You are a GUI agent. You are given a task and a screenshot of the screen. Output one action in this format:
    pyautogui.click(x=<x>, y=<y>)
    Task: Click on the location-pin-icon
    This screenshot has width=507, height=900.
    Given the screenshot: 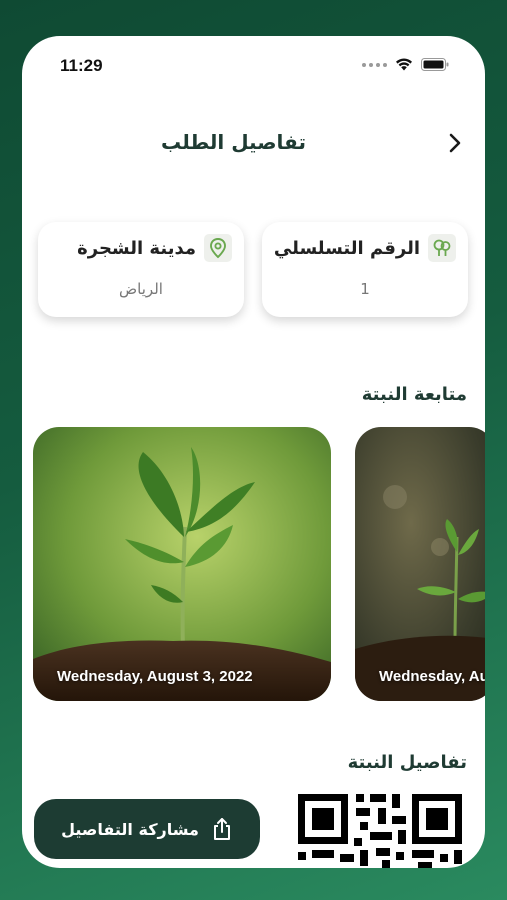 What is the action you would take?
    pyautogui.click(x=218, y=248)
    